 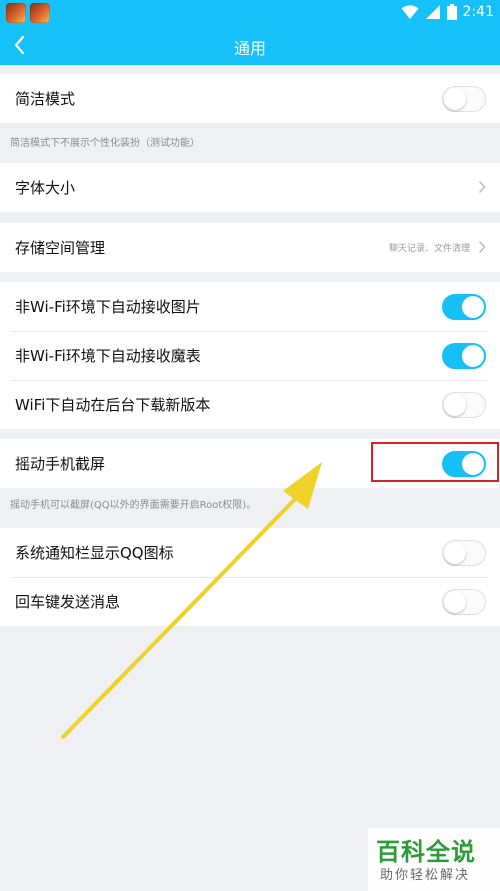 I want to click on watermark: 百科全说 助你轻松解决, so click(x=434, y=859).